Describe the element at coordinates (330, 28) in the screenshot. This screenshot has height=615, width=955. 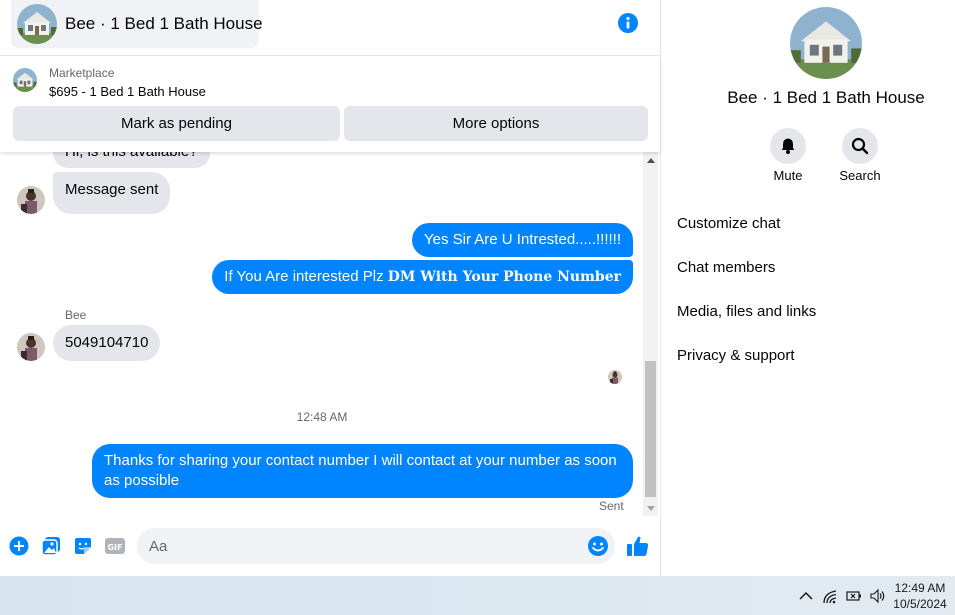
I see `chat-header: Bee · 1 Bed 1 Bath House` at that location.